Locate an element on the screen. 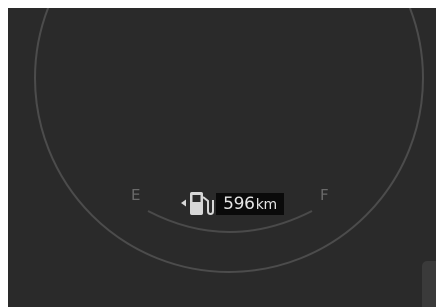  bezel-edge is located at coordinates (429, 284).